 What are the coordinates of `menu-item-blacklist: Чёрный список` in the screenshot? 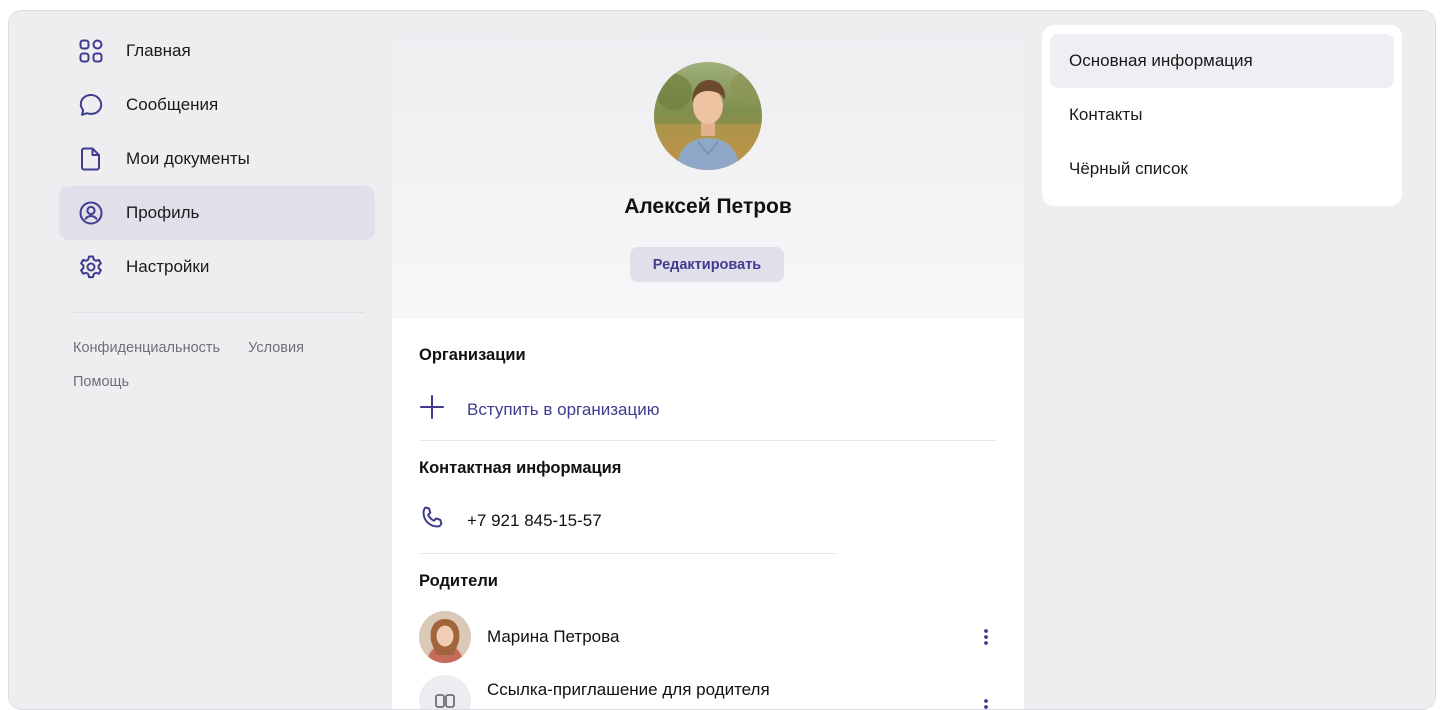 It's located at (1222, 169).